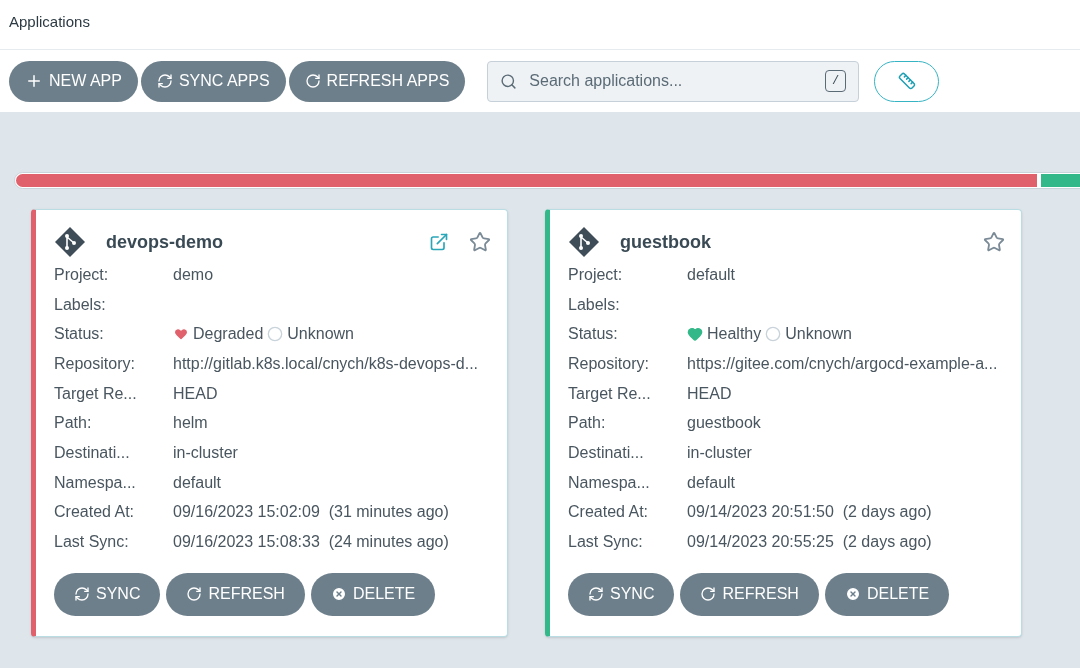  I want to click on toolbar-button: REFRESH APPS, so click(377, 81).